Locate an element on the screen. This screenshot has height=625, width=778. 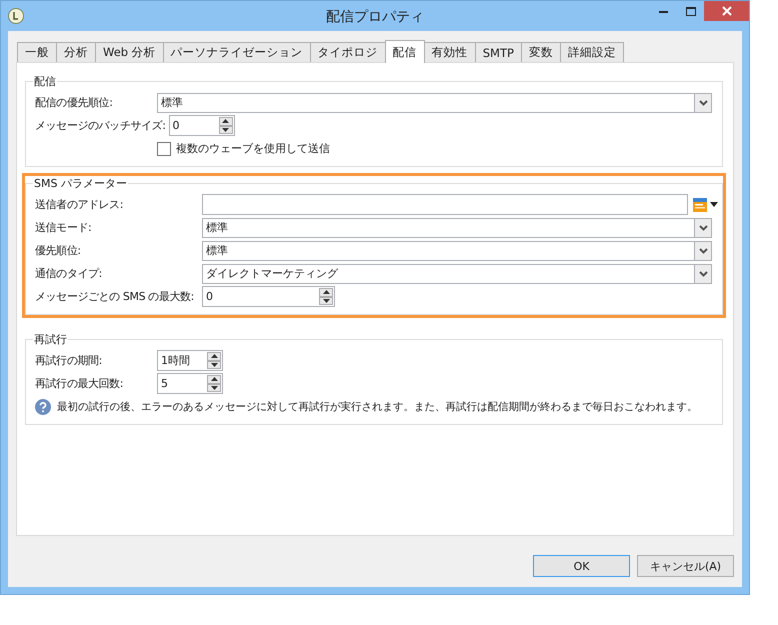
field-label: 配信の優先順位: is located at coordinates (74, 102).